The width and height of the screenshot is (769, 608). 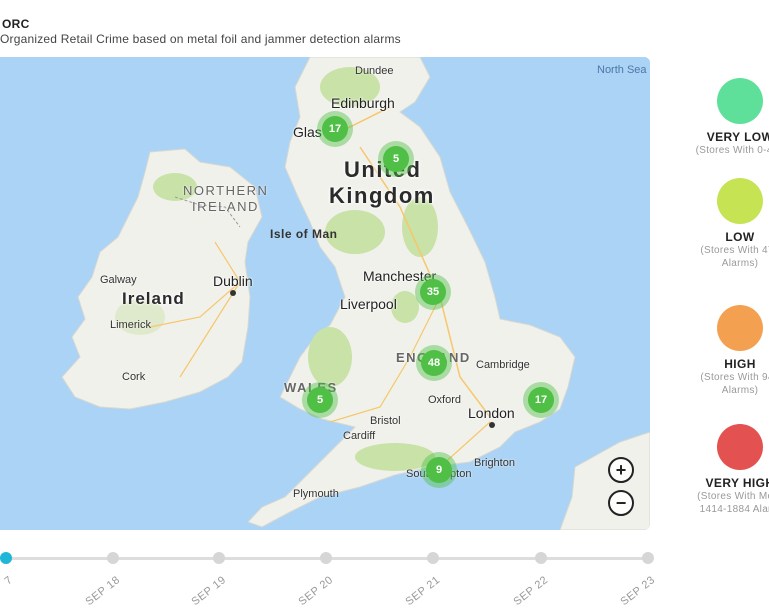 I want to click on timeline-label: SEP 23, so click(x=638, y=591).